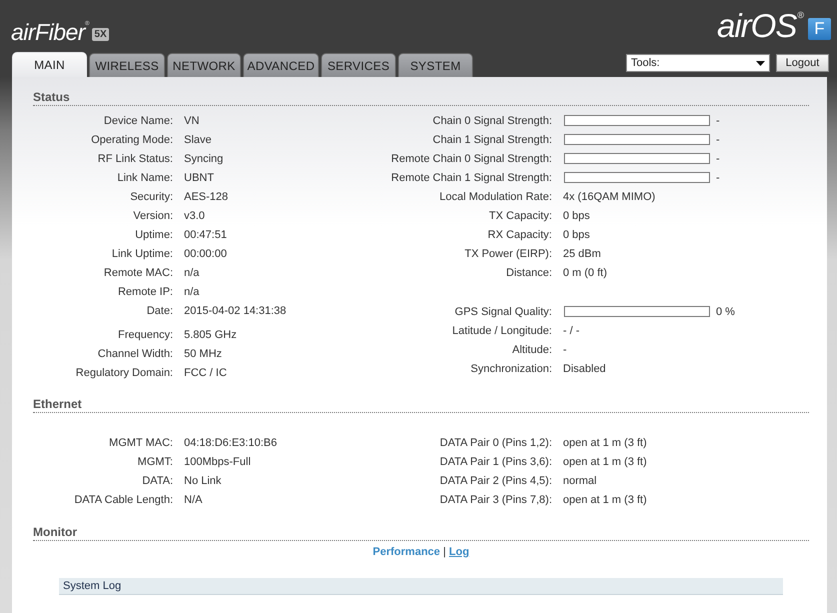  What do you see at coordinates (199, 178) in the screenshot?
I see `field-value: UBNT` at bounding box center [199, 178].